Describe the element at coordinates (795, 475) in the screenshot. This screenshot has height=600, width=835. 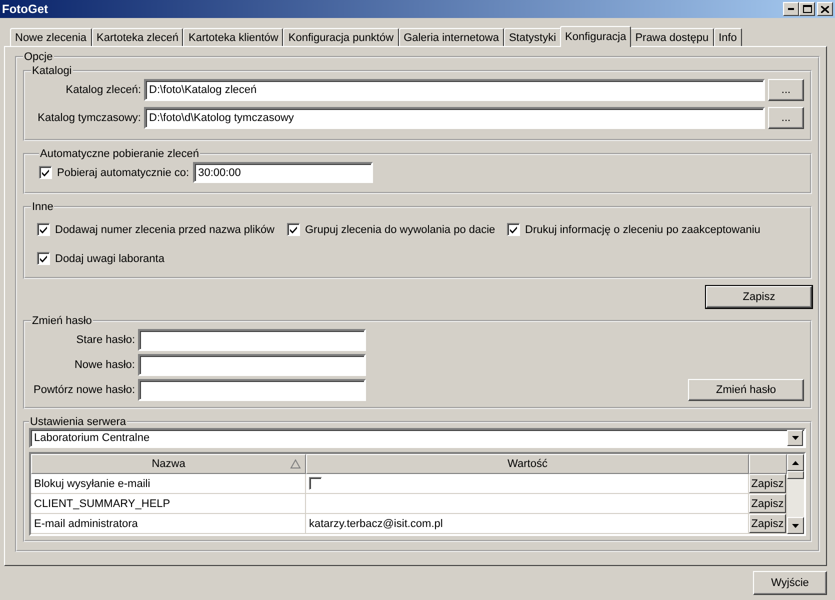
I see `scroll-thumb` at that location.